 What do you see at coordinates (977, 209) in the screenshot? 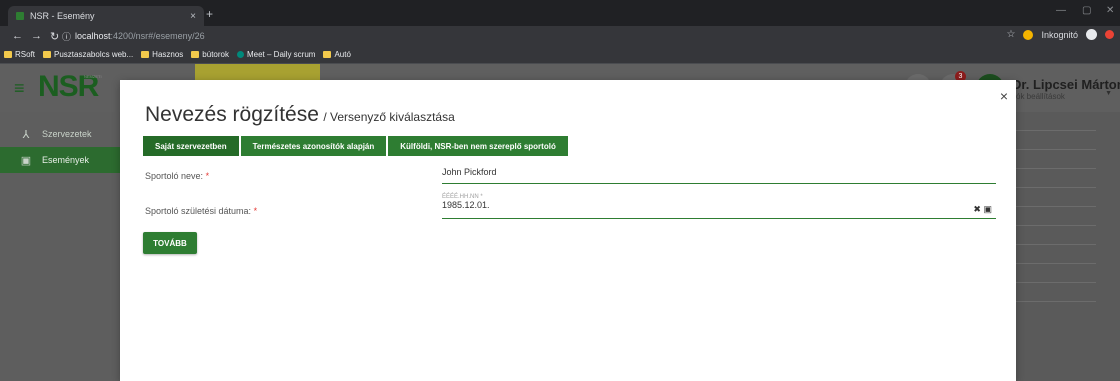
I see `clear-icon: ✖` at bounding box center [977, 209].